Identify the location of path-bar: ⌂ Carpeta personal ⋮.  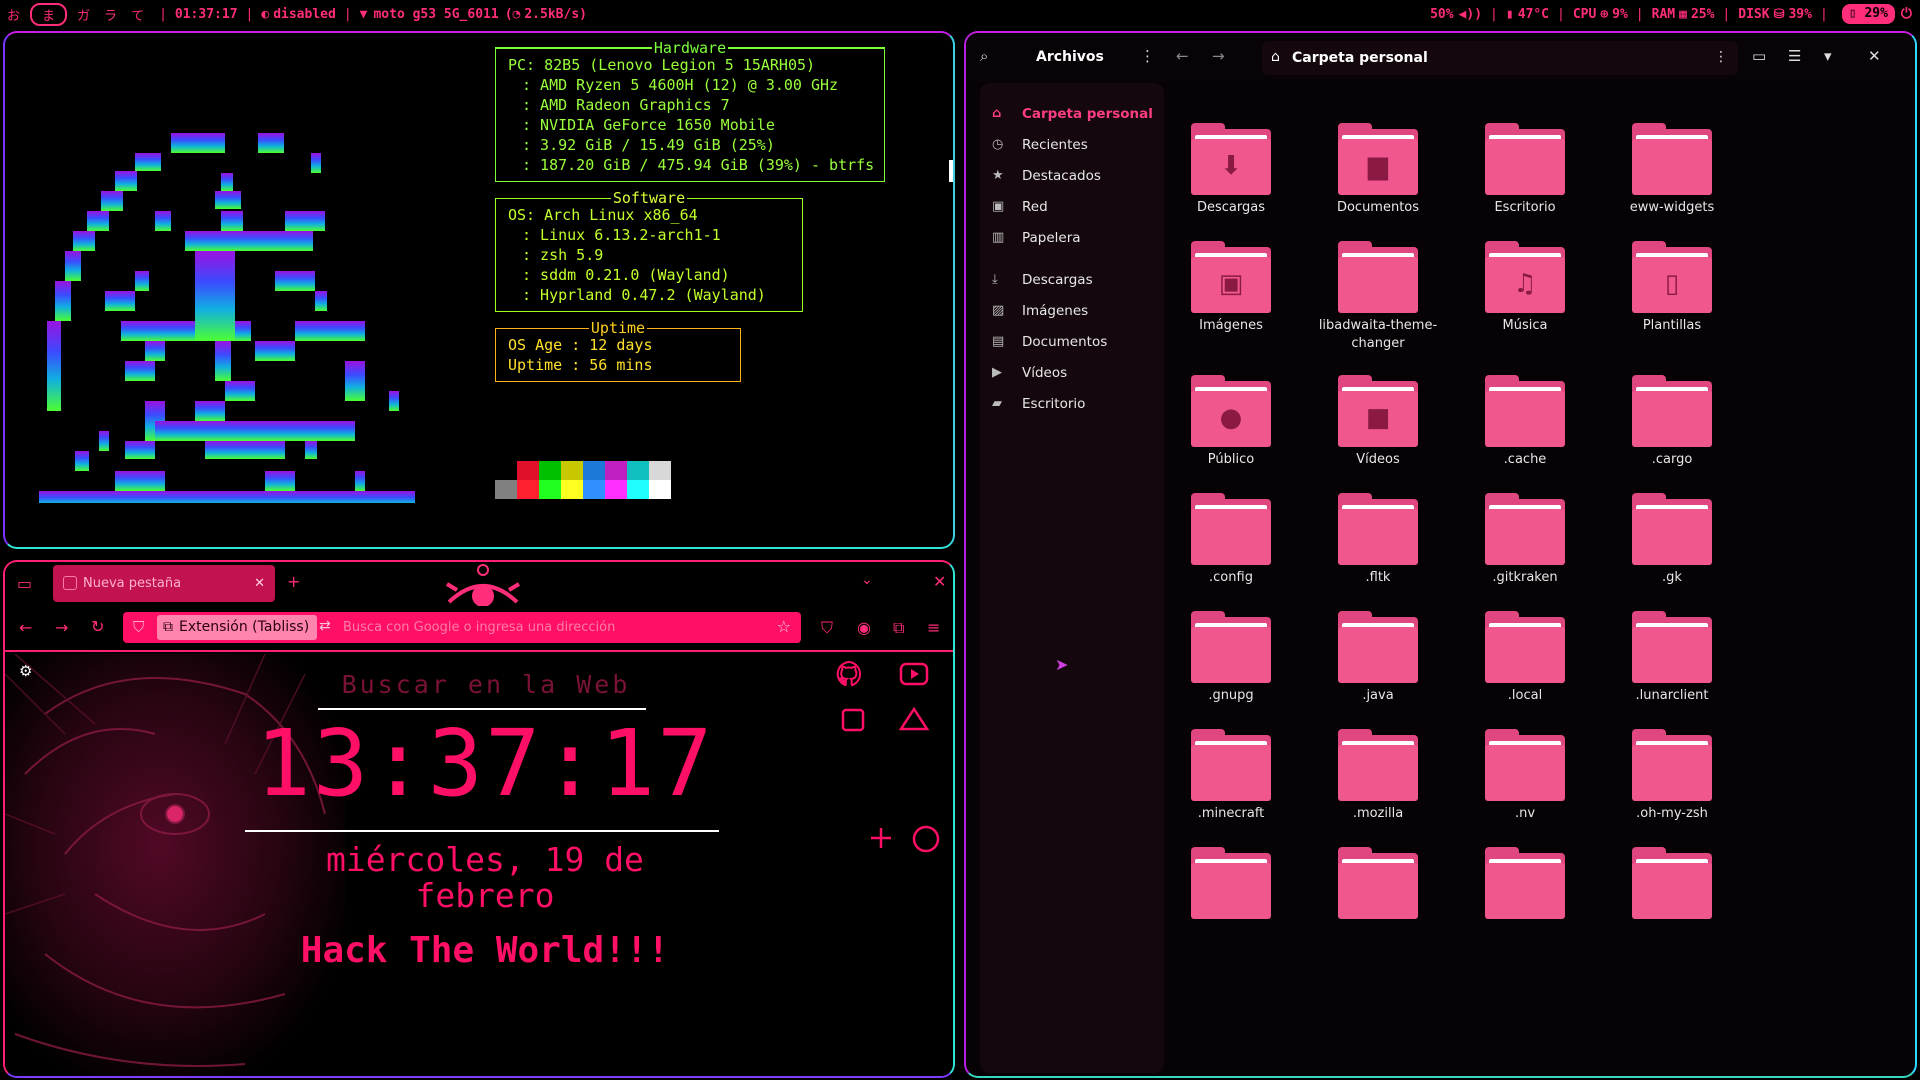
(1500, 58).